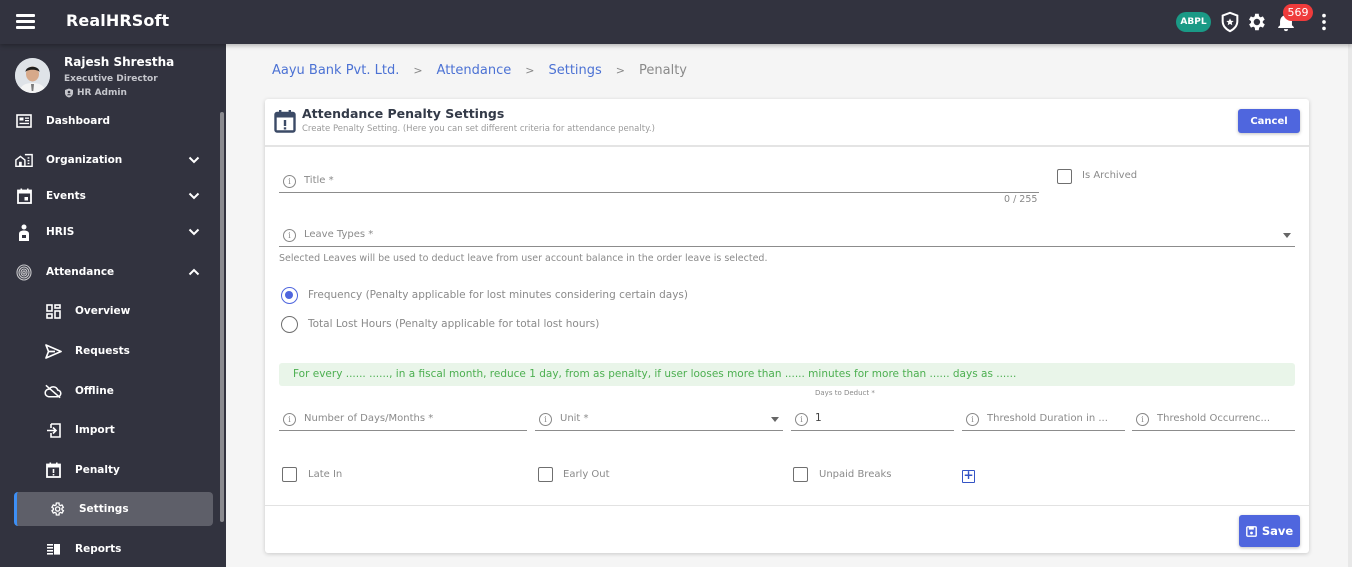 The height and width of the screenshot is (567, 1352). Describe the element at coordinates (1324, 22) in the screenshot. I see `more-vert-icon` at that location.